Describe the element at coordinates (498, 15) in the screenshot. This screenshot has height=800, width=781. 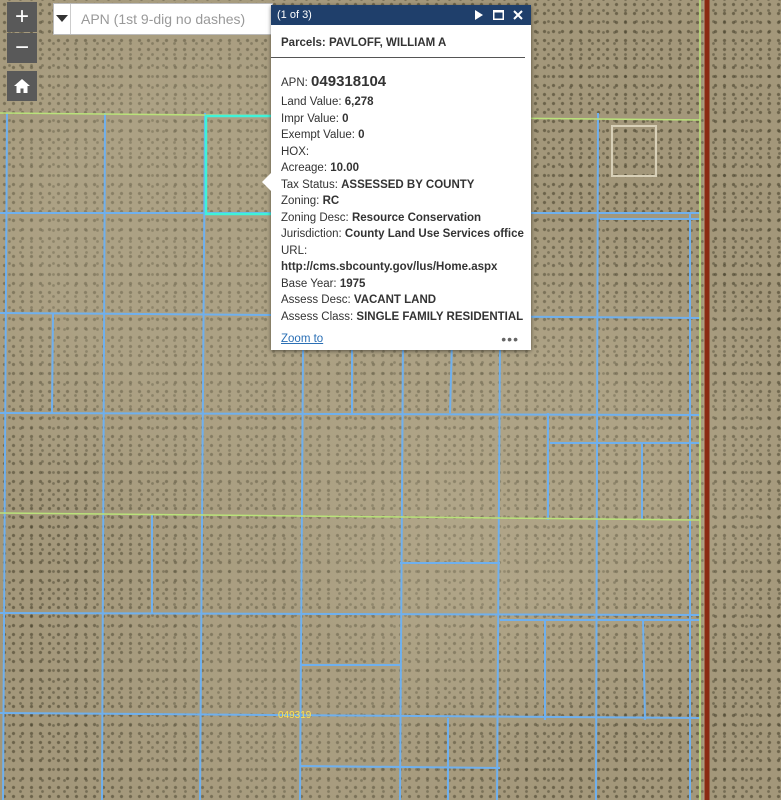
I see `maximize-icon` at that location.